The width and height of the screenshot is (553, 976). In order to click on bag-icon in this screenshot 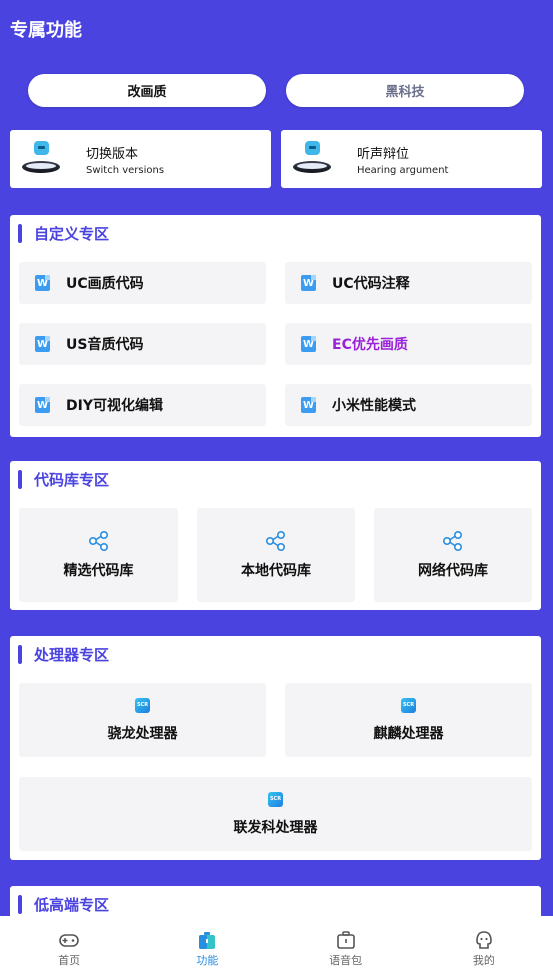, I will do `click(345, 940)`.